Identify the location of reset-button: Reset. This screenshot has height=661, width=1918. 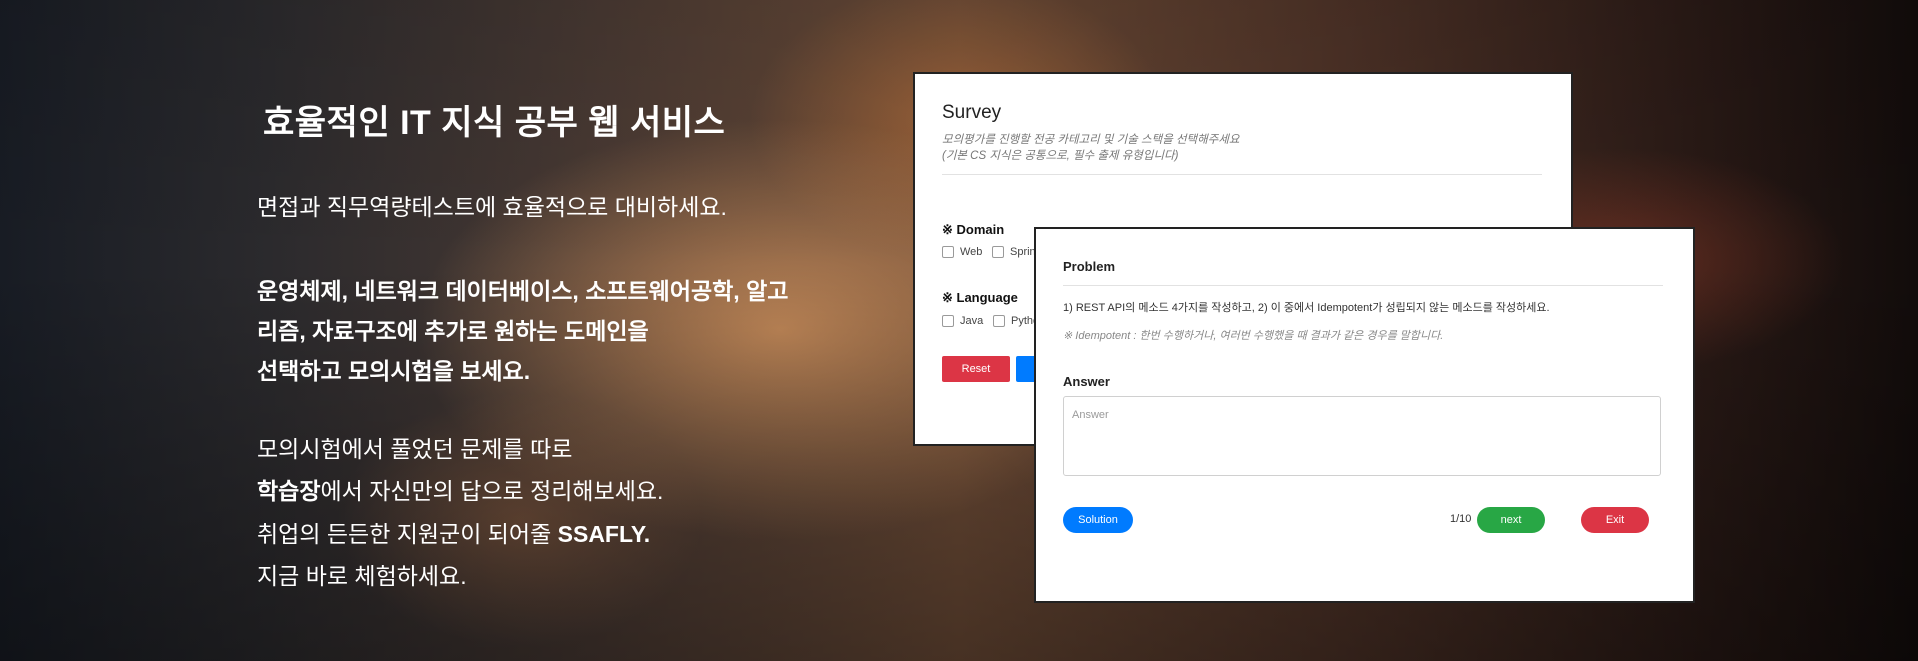
(976, 369).